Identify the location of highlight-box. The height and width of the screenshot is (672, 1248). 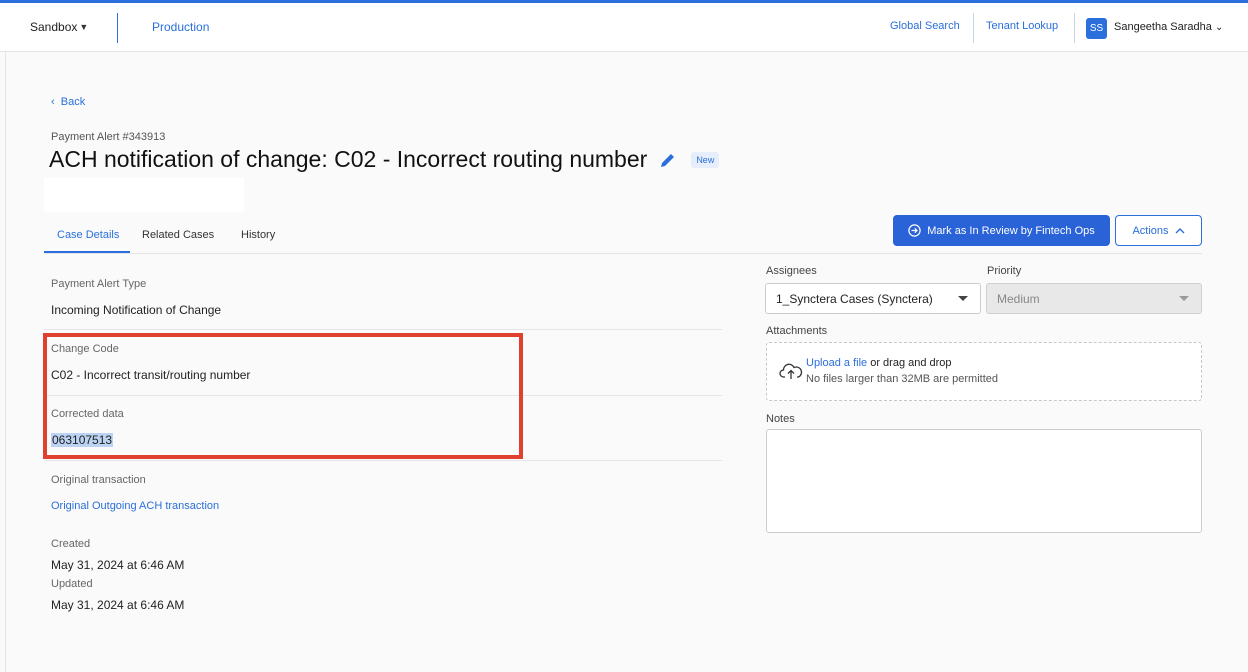
(283, 396).